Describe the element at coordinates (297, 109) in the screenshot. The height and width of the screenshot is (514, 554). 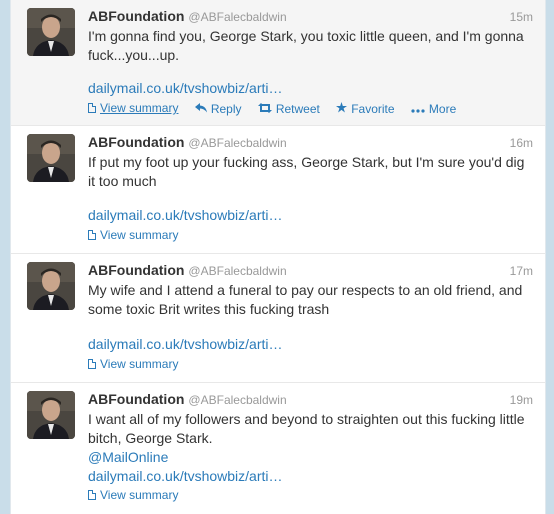
I see `retweet-label: Retweet` at that location.